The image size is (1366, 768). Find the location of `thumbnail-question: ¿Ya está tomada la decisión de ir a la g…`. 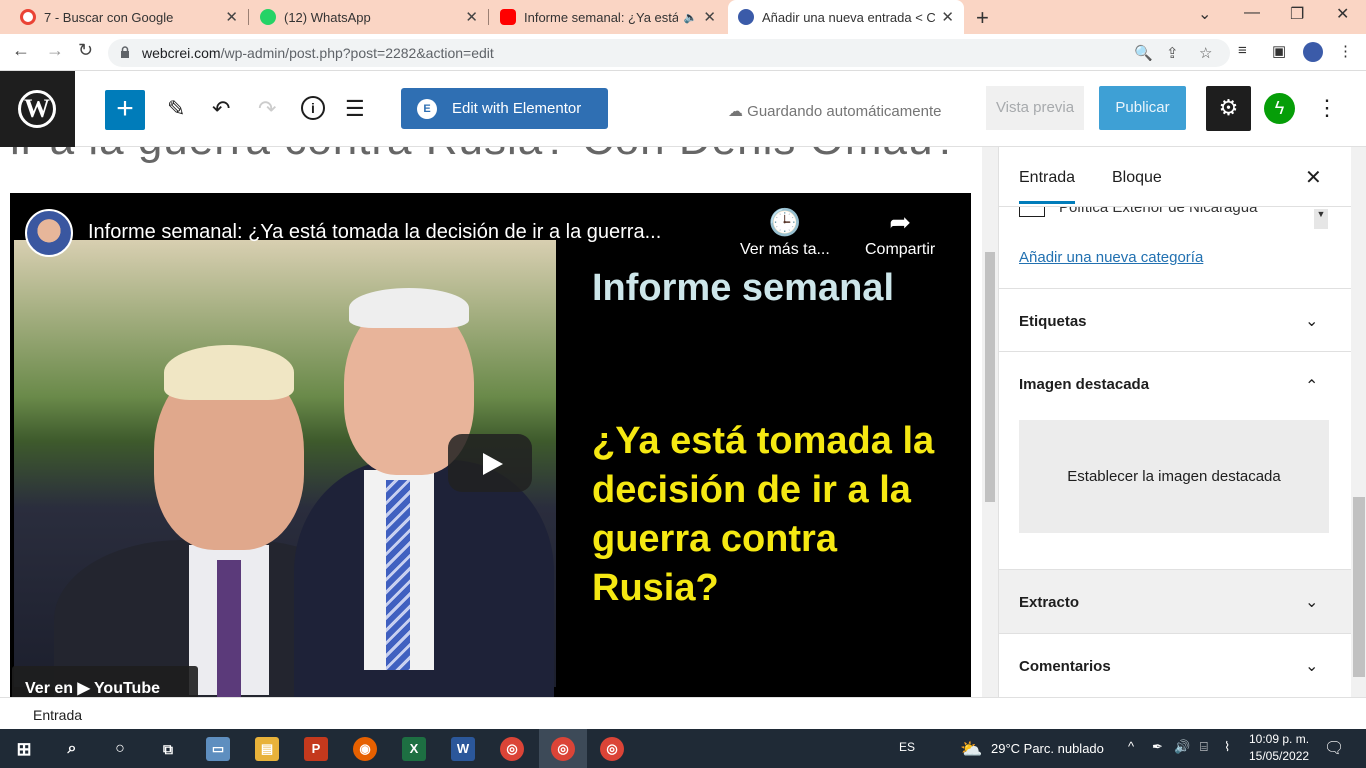

thumbnail-question: ¿Ya está tomada la decisión de ir a la g… is located at coordinates (763, 514).